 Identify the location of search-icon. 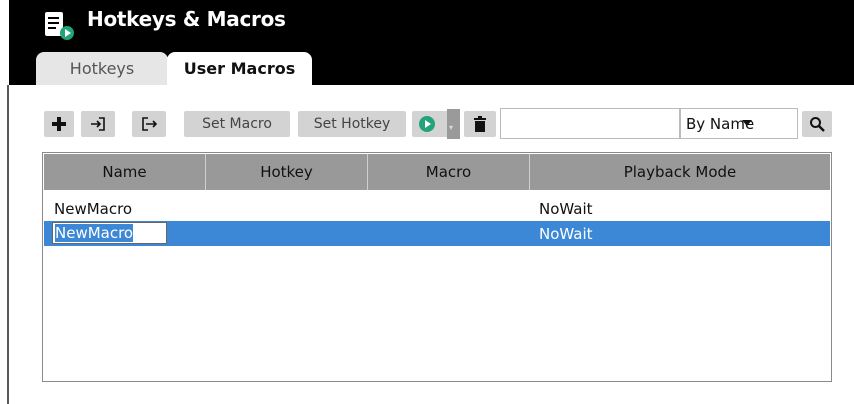
(817, 124).